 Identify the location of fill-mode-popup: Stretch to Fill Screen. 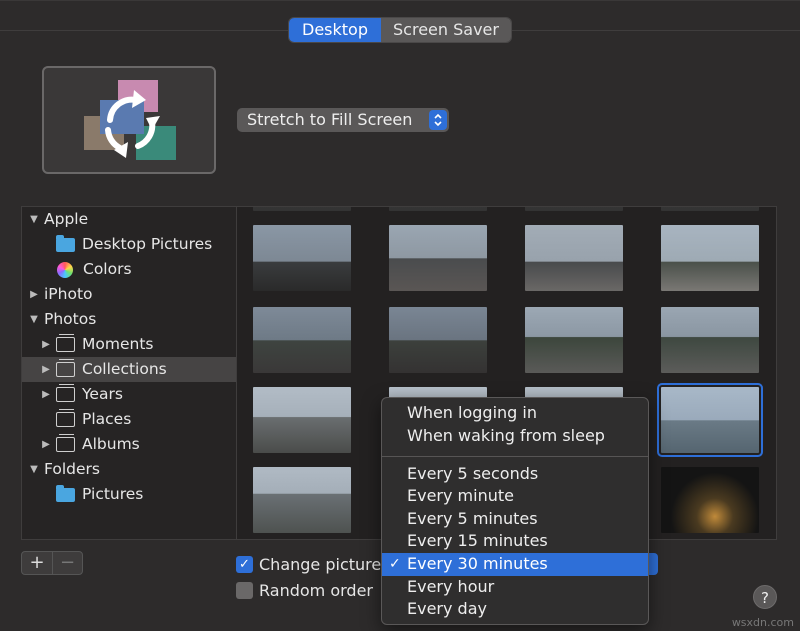
(343, 120).